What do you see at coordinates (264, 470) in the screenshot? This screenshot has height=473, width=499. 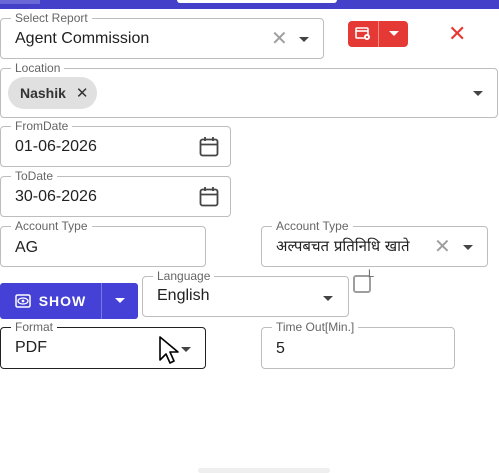 I see `bottom-handle` at bounding box center [264, 470].